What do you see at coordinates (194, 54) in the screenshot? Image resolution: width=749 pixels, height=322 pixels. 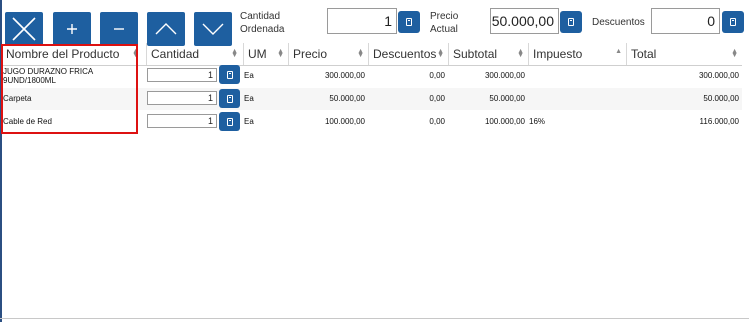 I see `column-quantity: Cantidad ▲ ▼` at bounding box center [194, 54].